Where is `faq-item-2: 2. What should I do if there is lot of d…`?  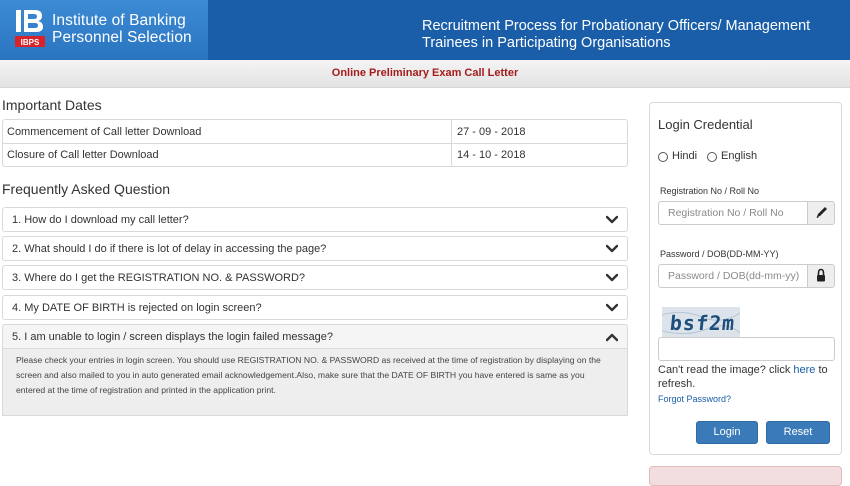
faq-item-2: 2. What should I do if there is lot of d… is located at coordinates (315, 248).